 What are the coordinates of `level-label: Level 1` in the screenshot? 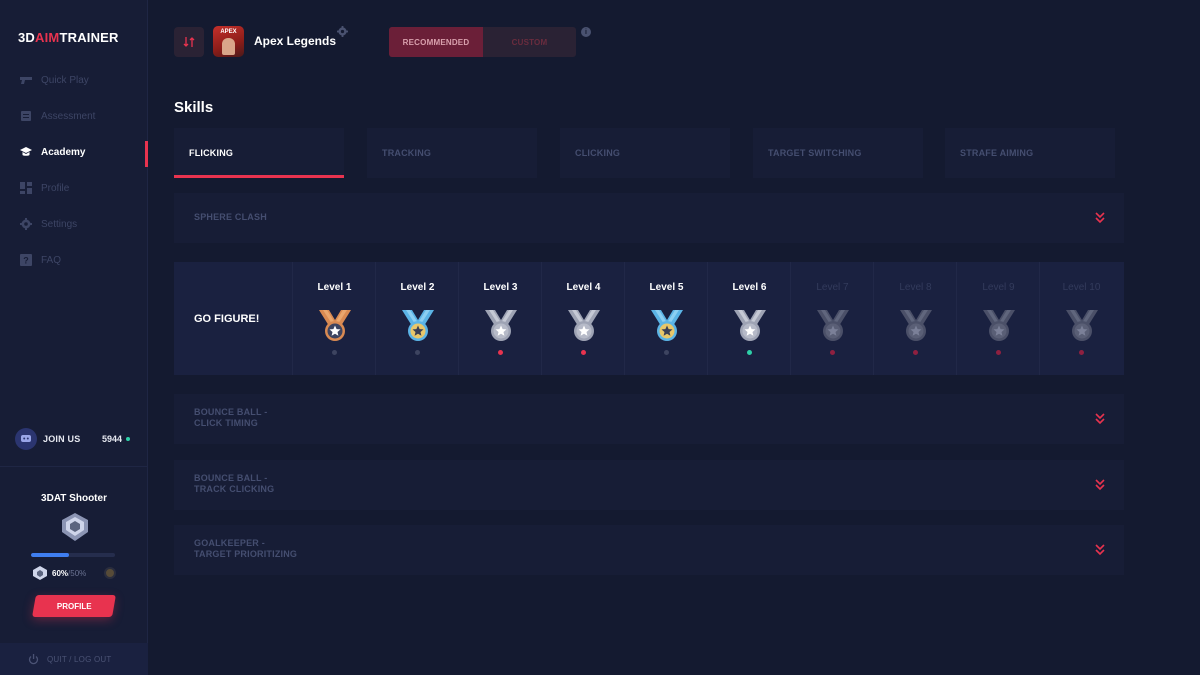 It's located at (334, 287).